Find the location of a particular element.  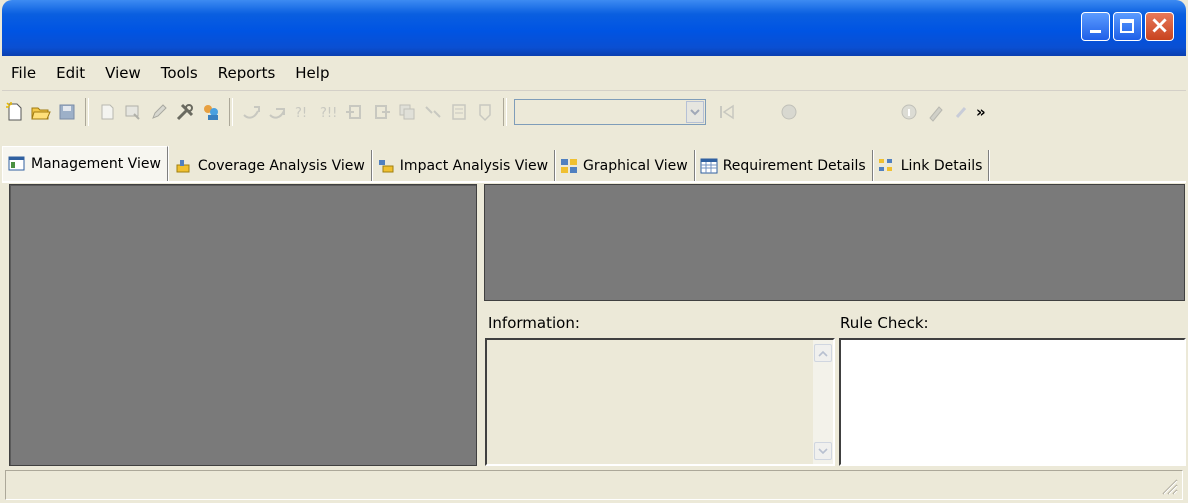

tab-link-details: Link Details is located at coordinates (931, 165).